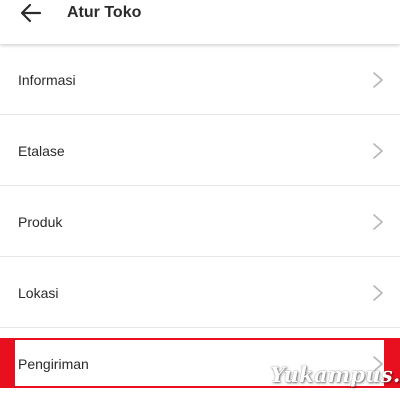 Image resolution: width=400 pixels, height=400 pixels. What do you see at coordinates (47, 79) in the screenshot?
I see `menu-item-label: Informasi` at bounding box center [47, 79].